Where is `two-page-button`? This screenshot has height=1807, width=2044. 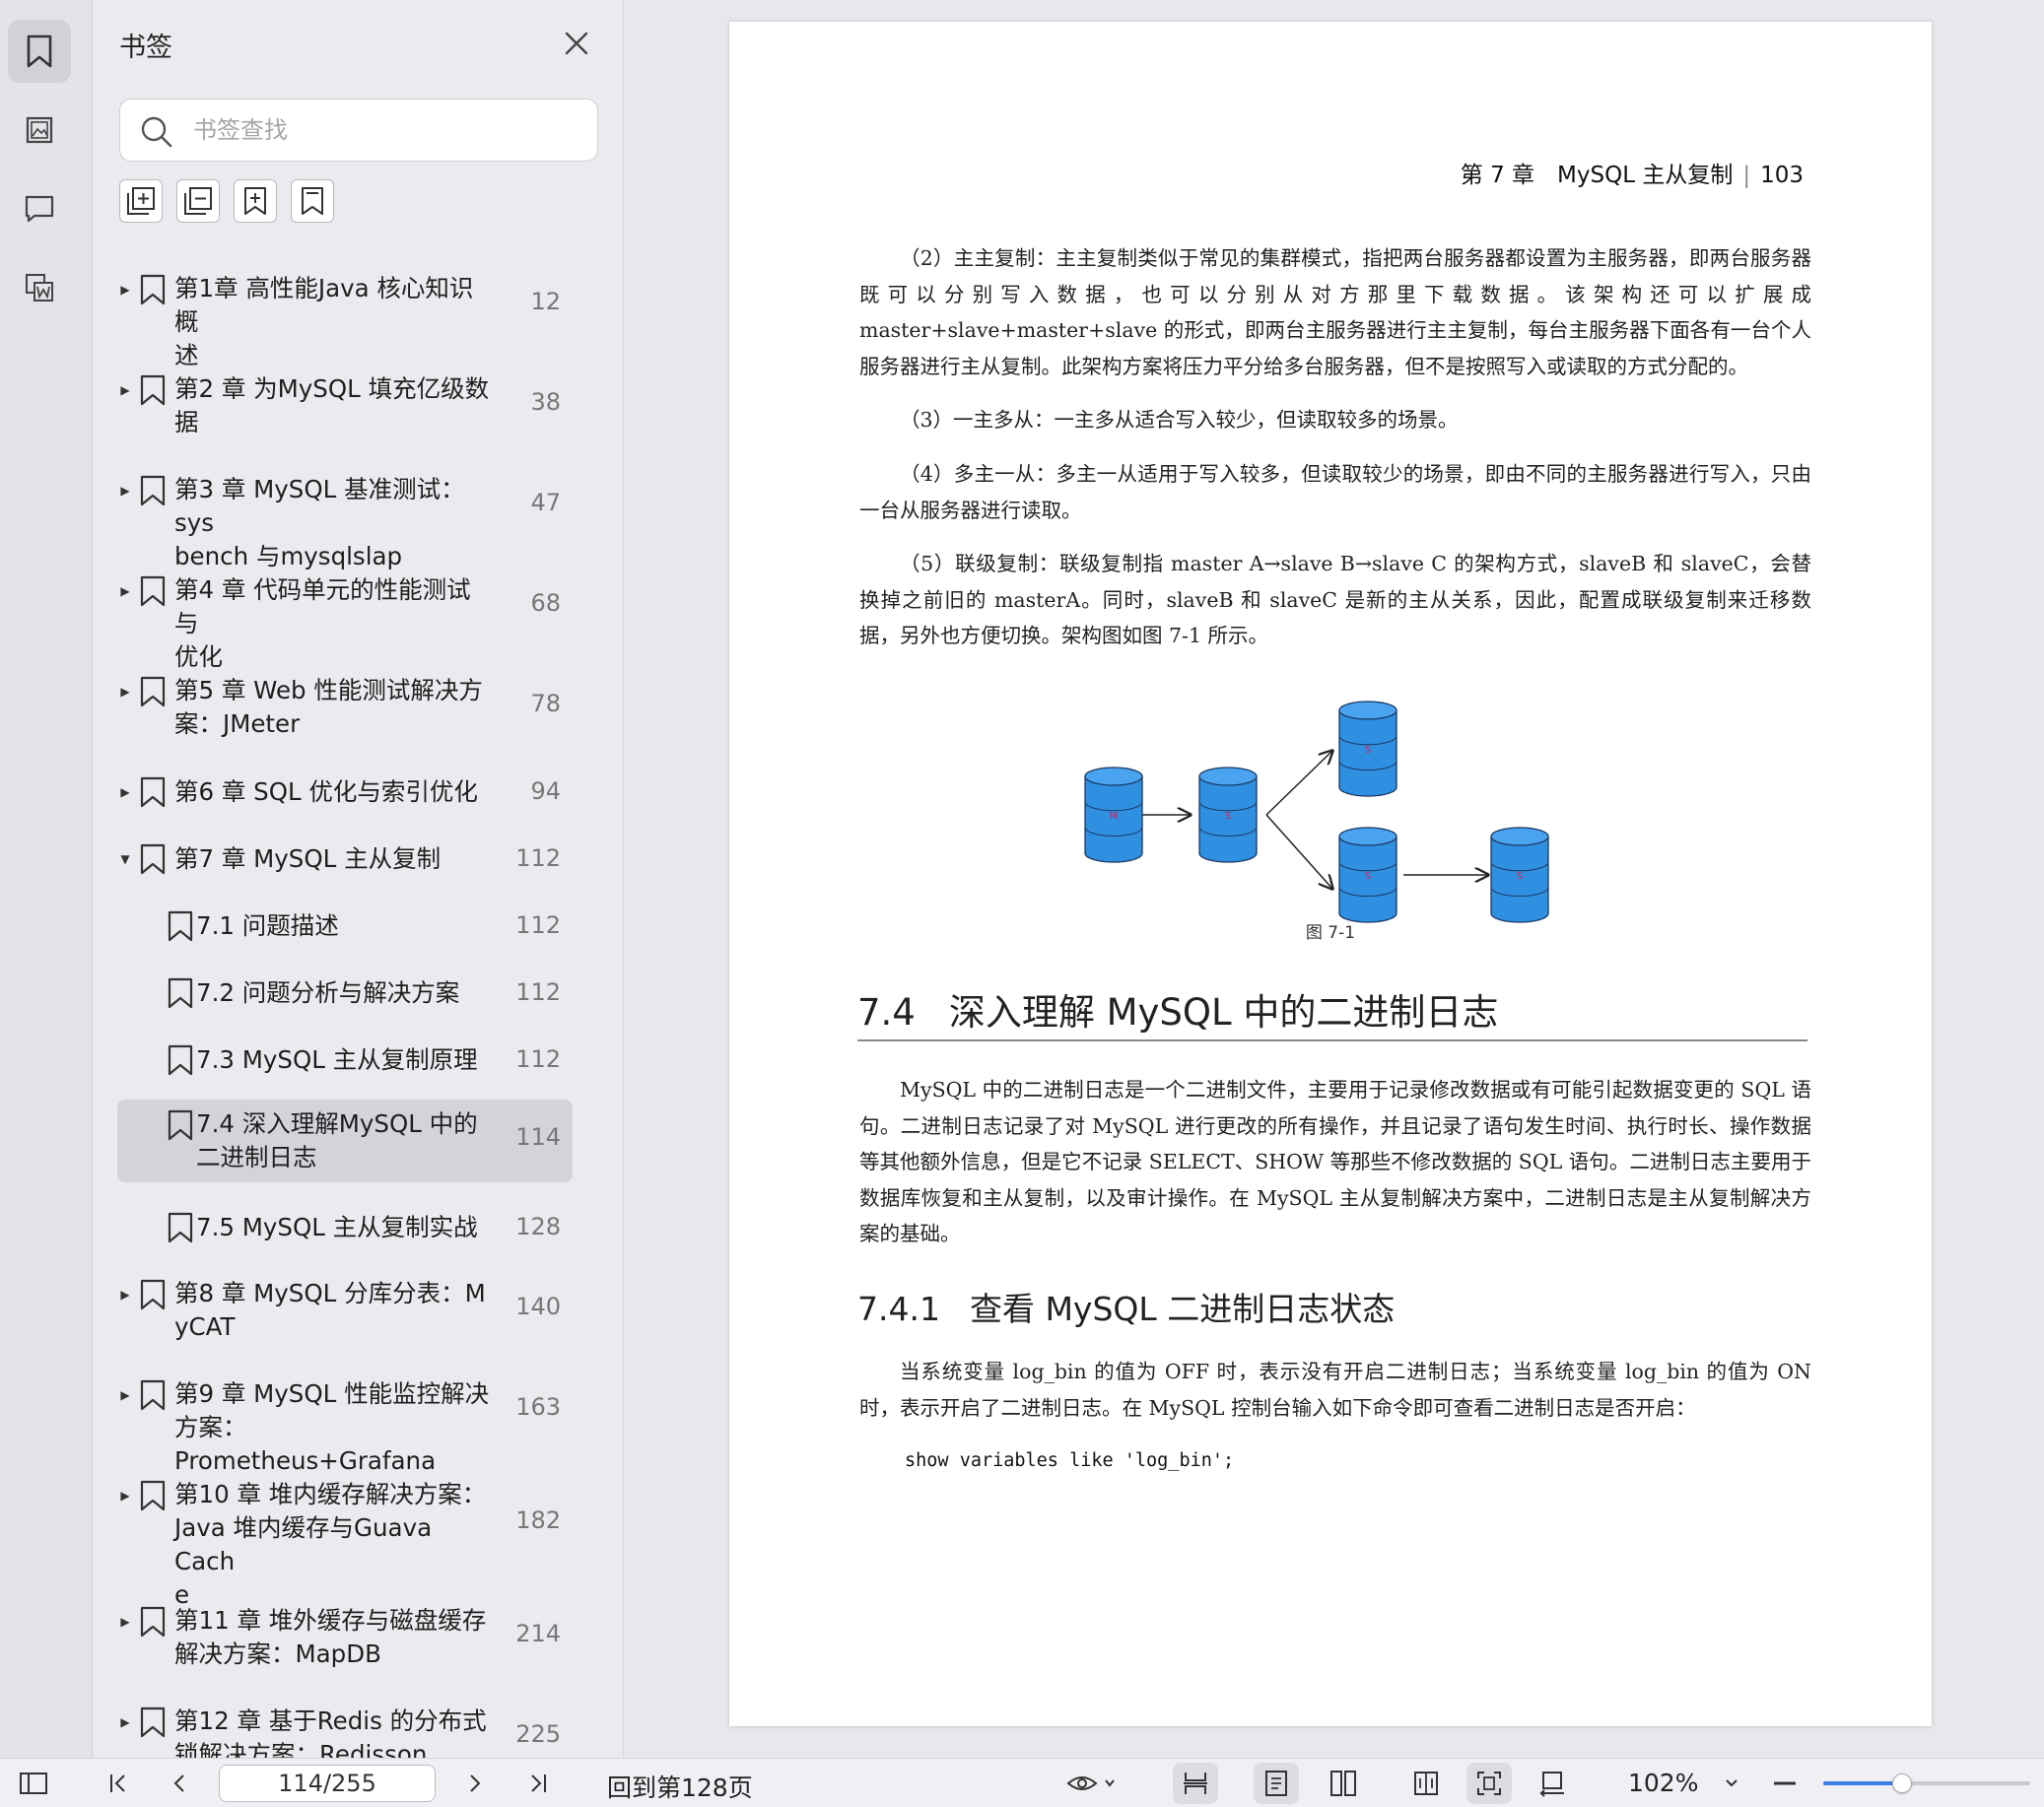
two-page-button is located at coordinates (1343, 1783).